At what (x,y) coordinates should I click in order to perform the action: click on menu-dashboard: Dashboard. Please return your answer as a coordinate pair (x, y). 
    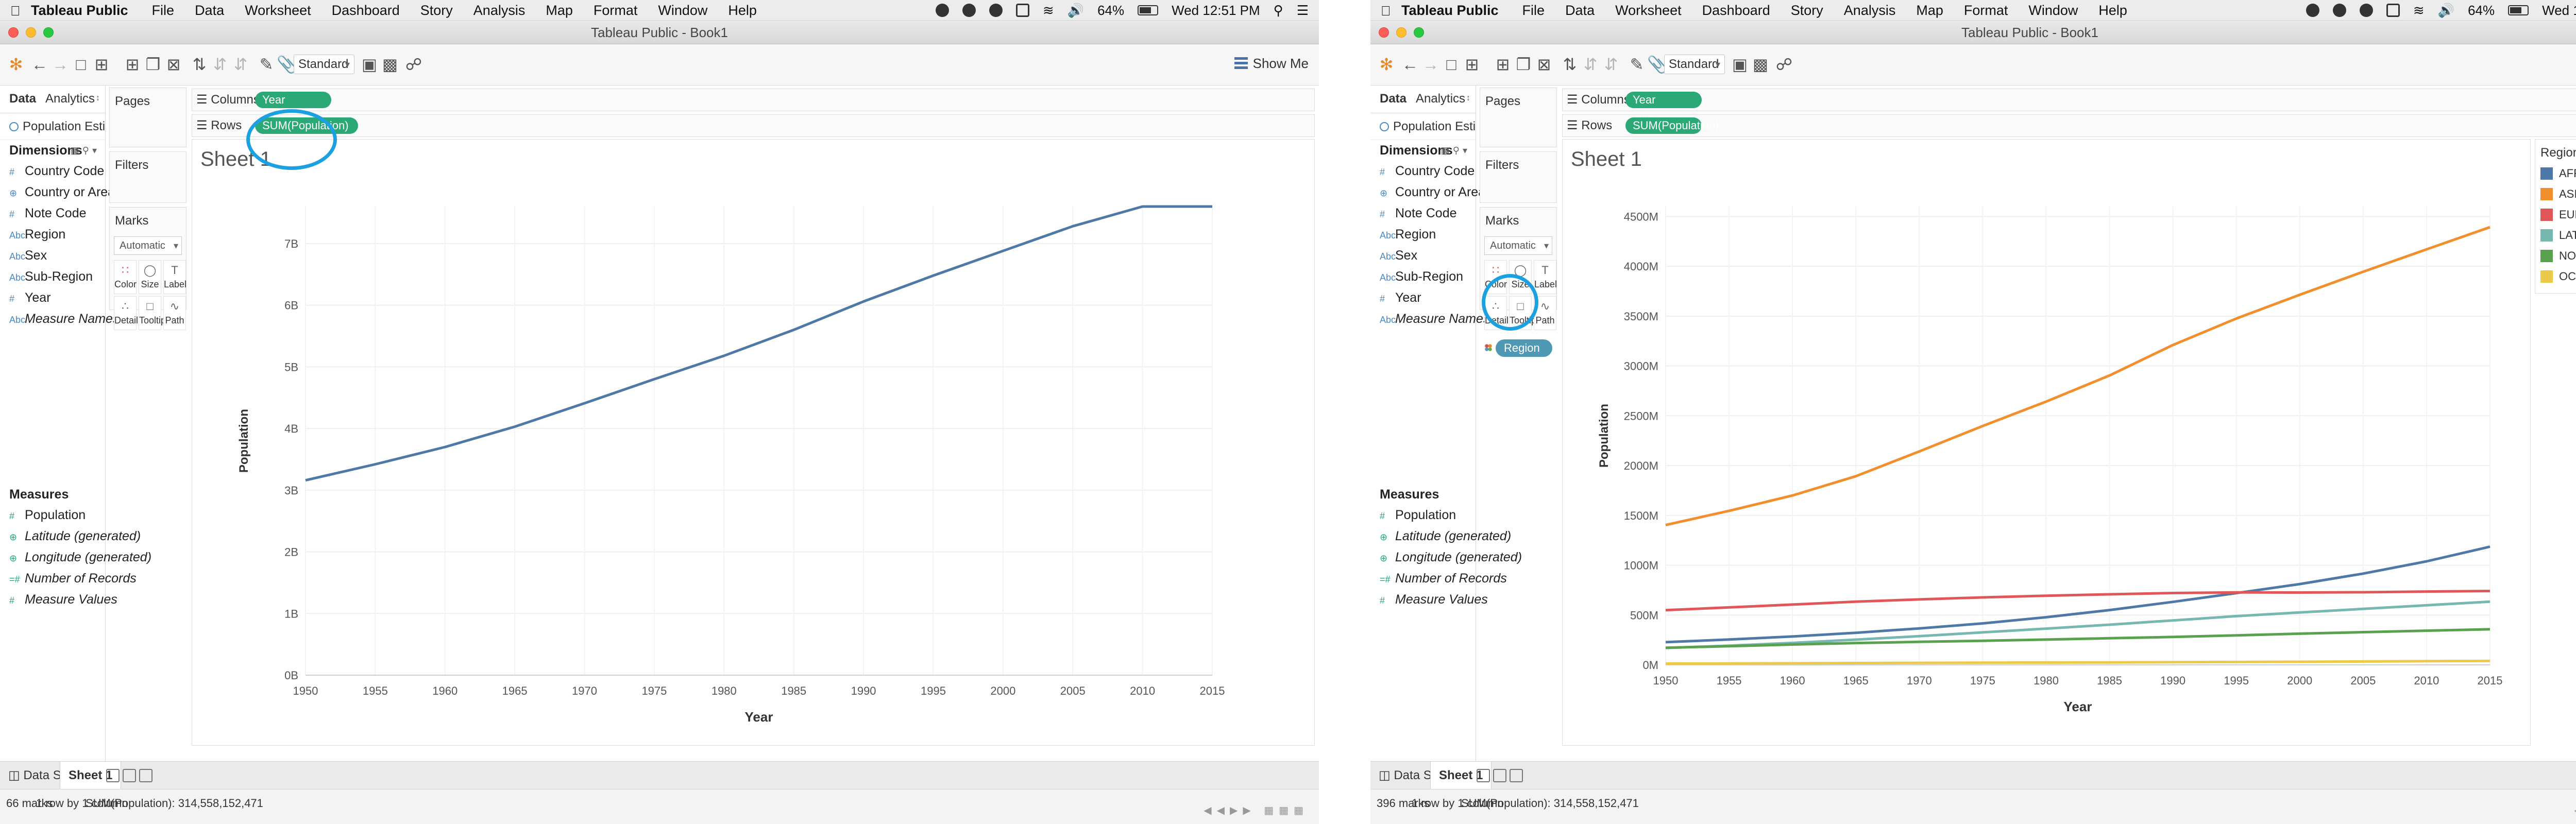
    Looking at the image, I should click on (366, 11).